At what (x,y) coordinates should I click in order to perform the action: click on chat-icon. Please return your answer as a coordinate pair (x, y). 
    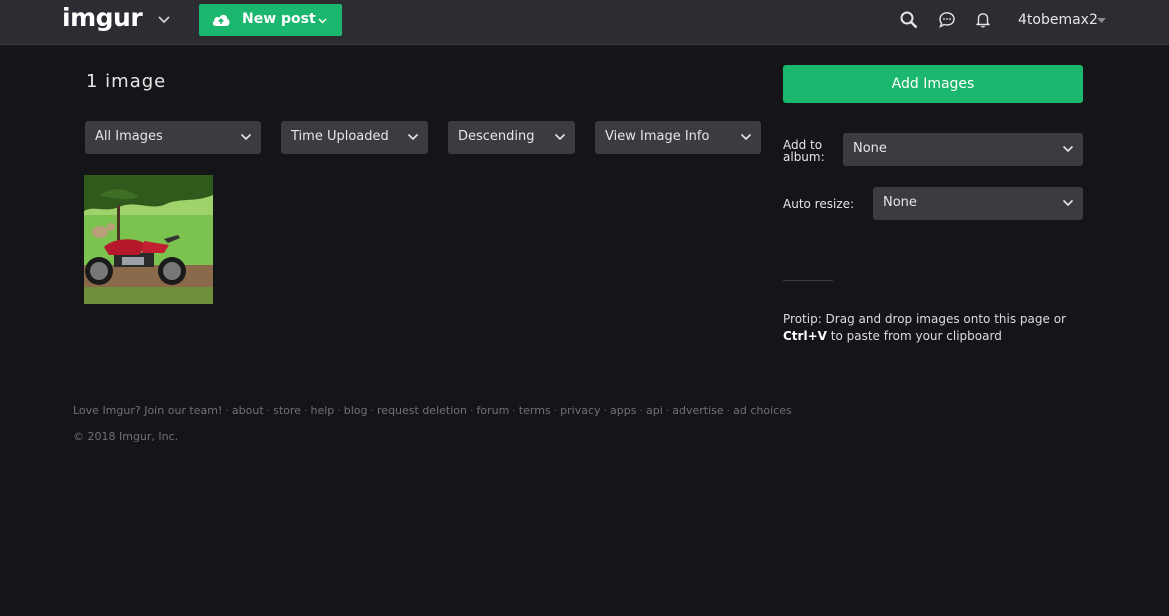
    Looking at the image, I should click on (947, 20).